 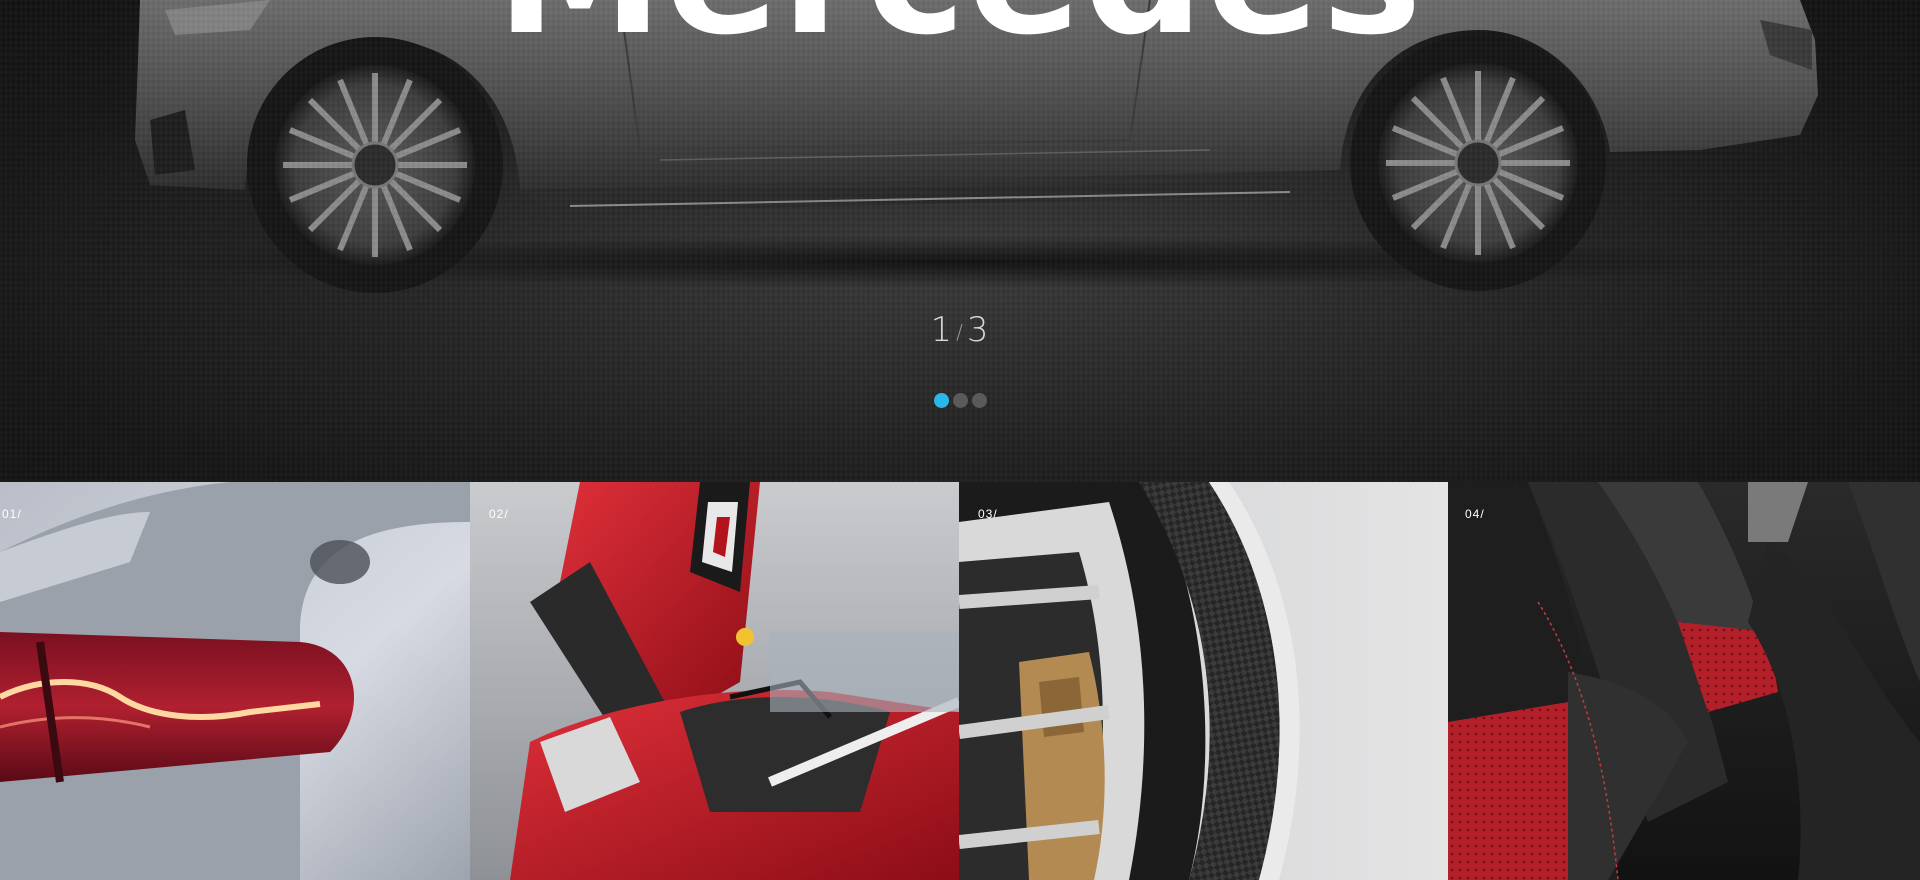 I want to click on tile-number-2: 02/, so click(x=499, y=514).